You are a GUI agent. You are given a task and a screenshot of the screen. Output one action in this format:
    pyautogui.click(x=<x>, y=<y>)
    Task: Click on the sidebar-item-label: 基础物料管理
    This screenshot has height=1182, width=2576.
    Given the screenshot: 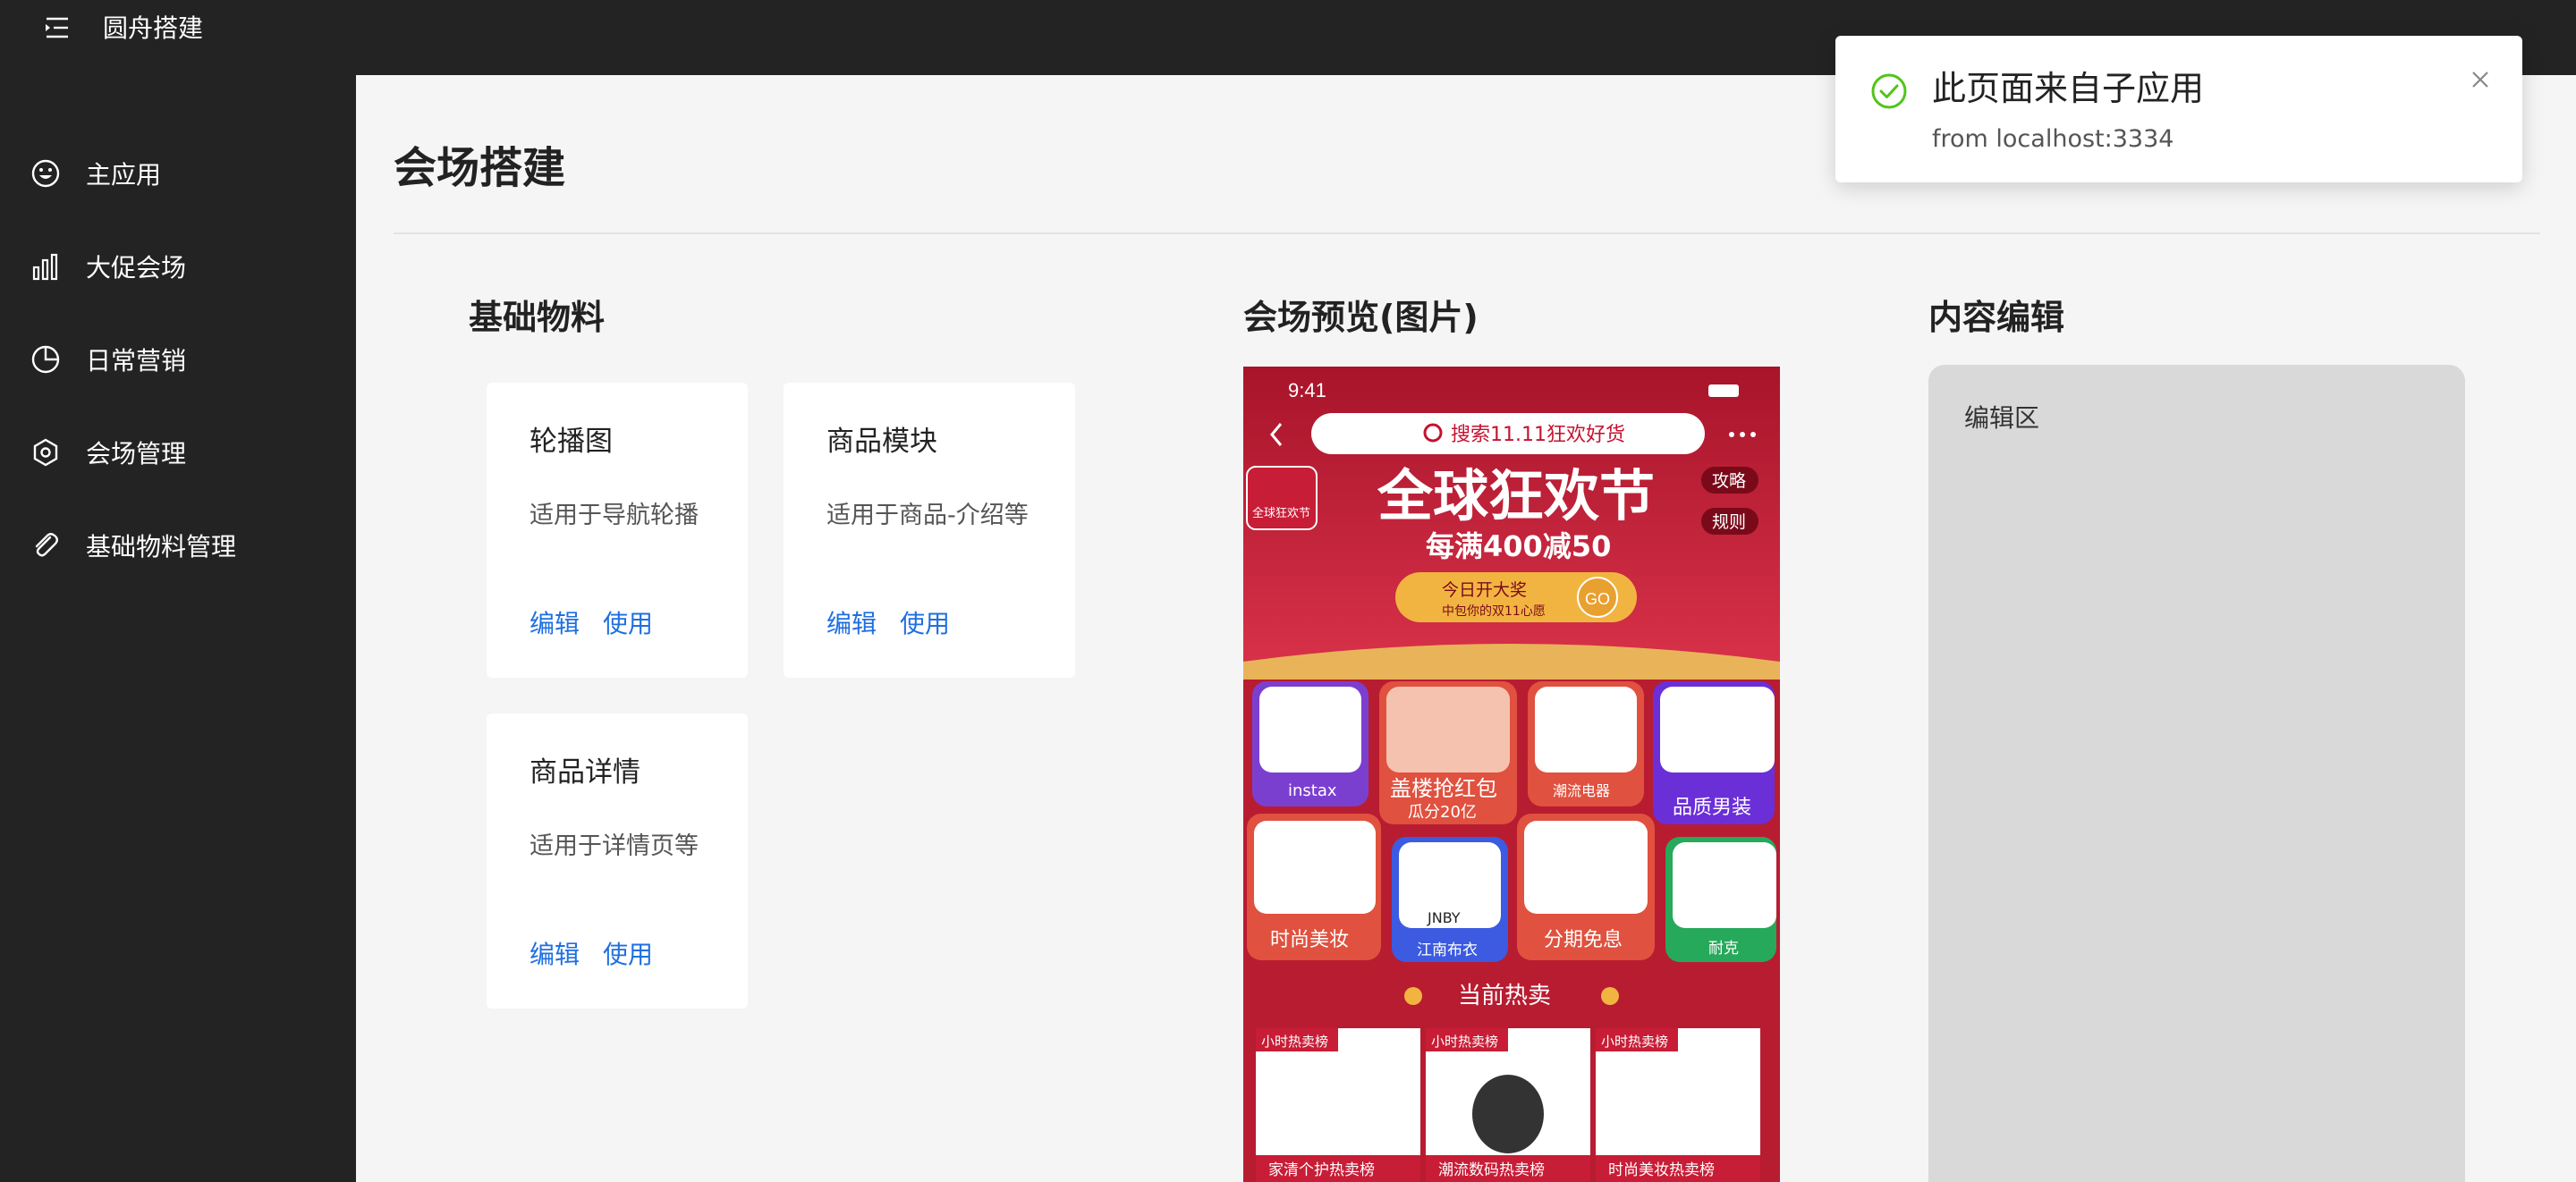 What is the action you would take?
    pyautogui.click(x=161, y=546)
    